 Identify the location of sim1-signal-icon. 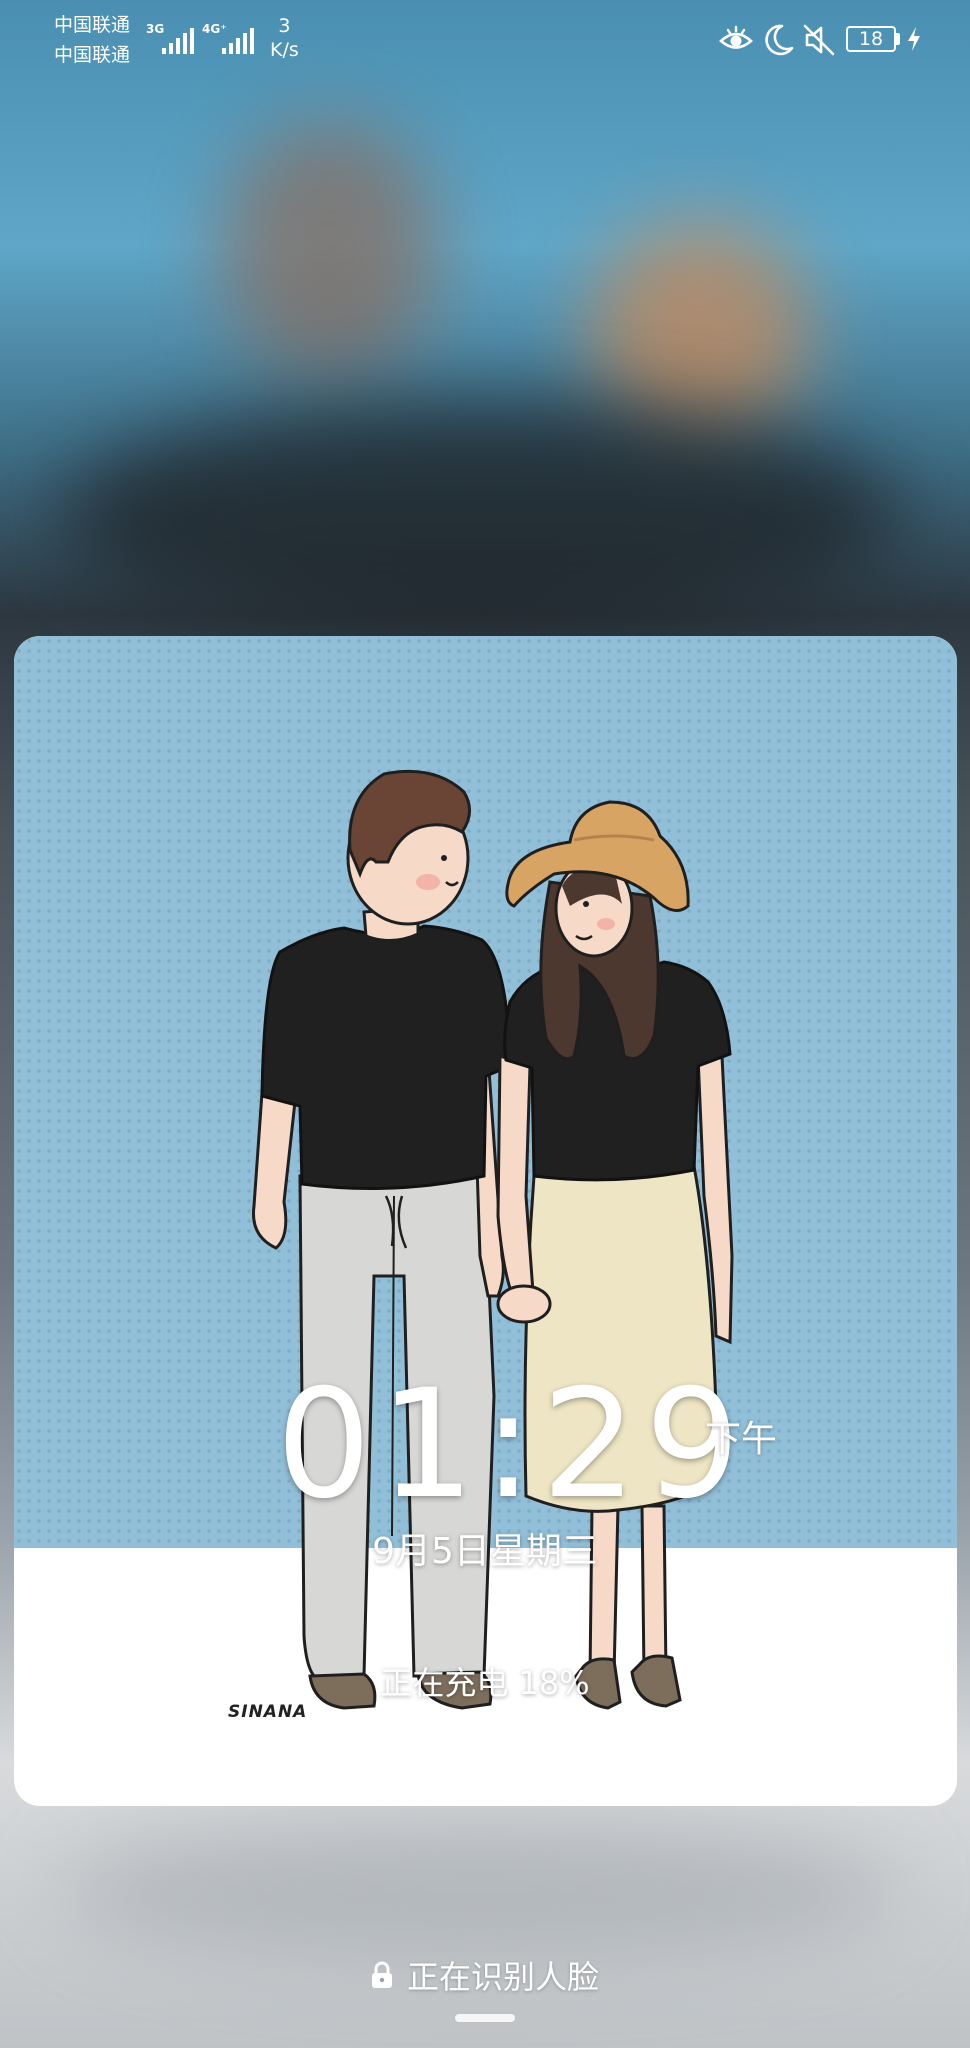
(178, 40).